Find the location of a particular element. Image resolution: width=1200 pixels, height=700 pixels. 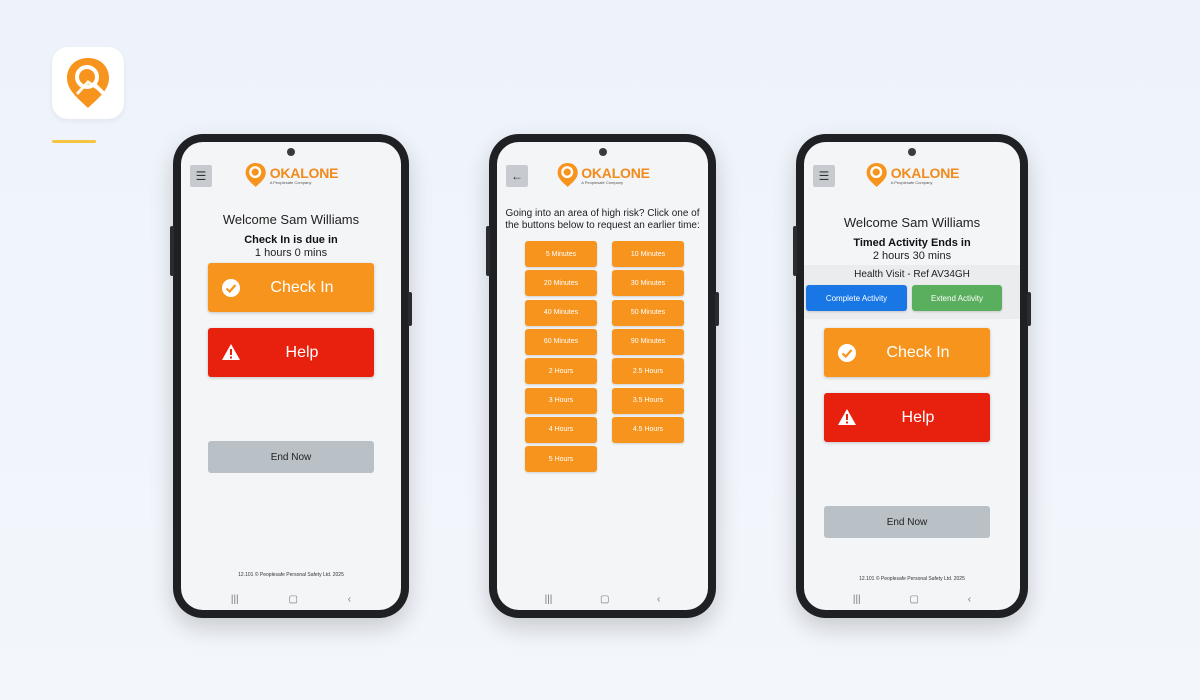

time-option-button: 60 Minutes is located at coordinates (561, 341).